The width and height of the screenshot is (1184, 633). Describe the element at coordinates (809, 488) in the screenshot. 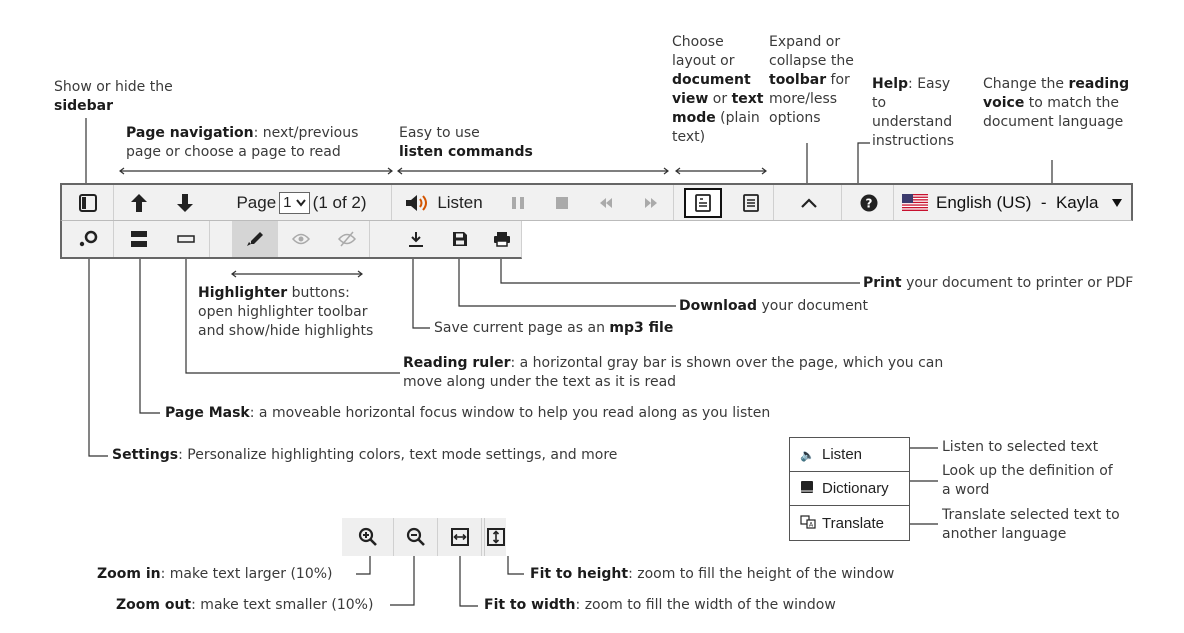

I see `dictionary-icon` at that location.